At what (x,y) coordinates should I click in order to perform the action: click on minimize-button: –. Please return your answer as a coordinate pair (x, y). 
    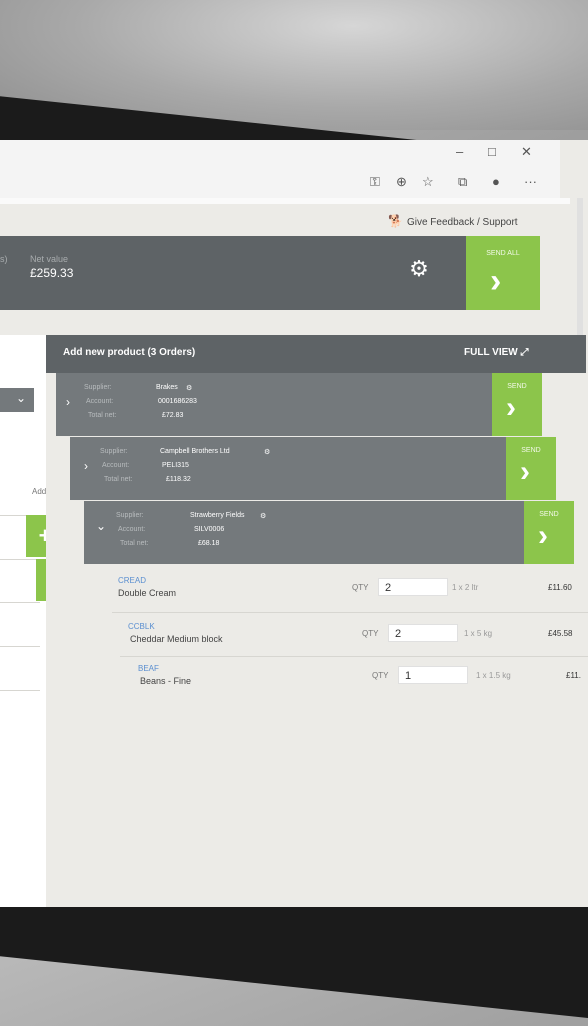
    Looking at the image, I should click on (459, 151).